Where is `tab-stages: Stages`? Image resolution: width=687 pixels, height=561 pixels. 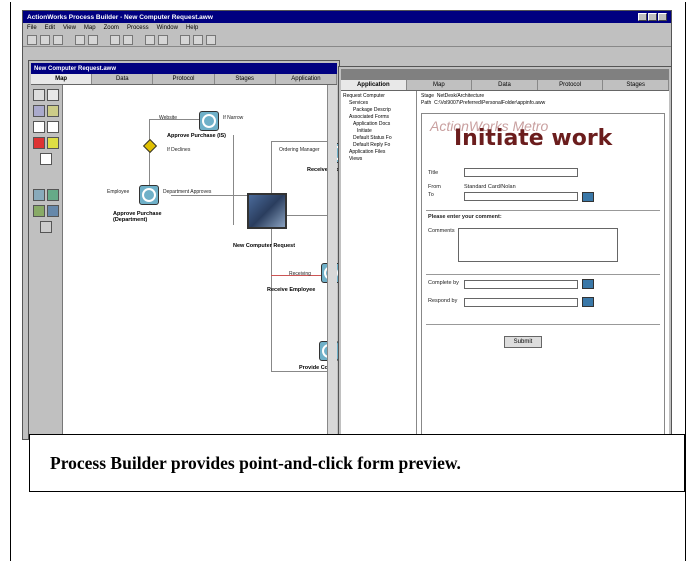 tab-stages: Stages is located at coordinates (245, 79).